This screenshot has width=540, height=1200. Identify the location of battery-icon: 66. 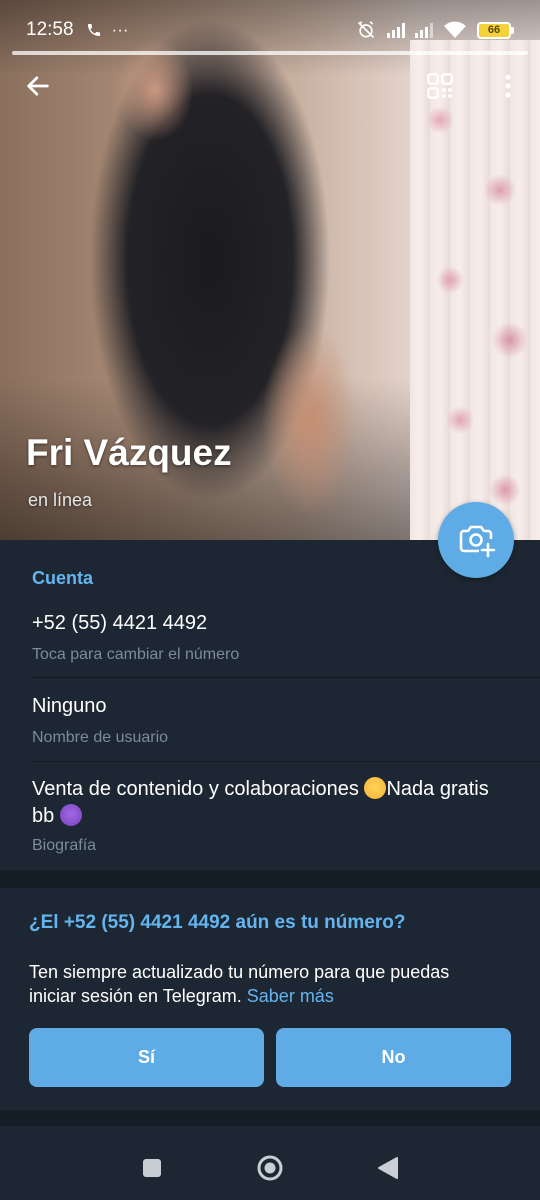
(495, 30).